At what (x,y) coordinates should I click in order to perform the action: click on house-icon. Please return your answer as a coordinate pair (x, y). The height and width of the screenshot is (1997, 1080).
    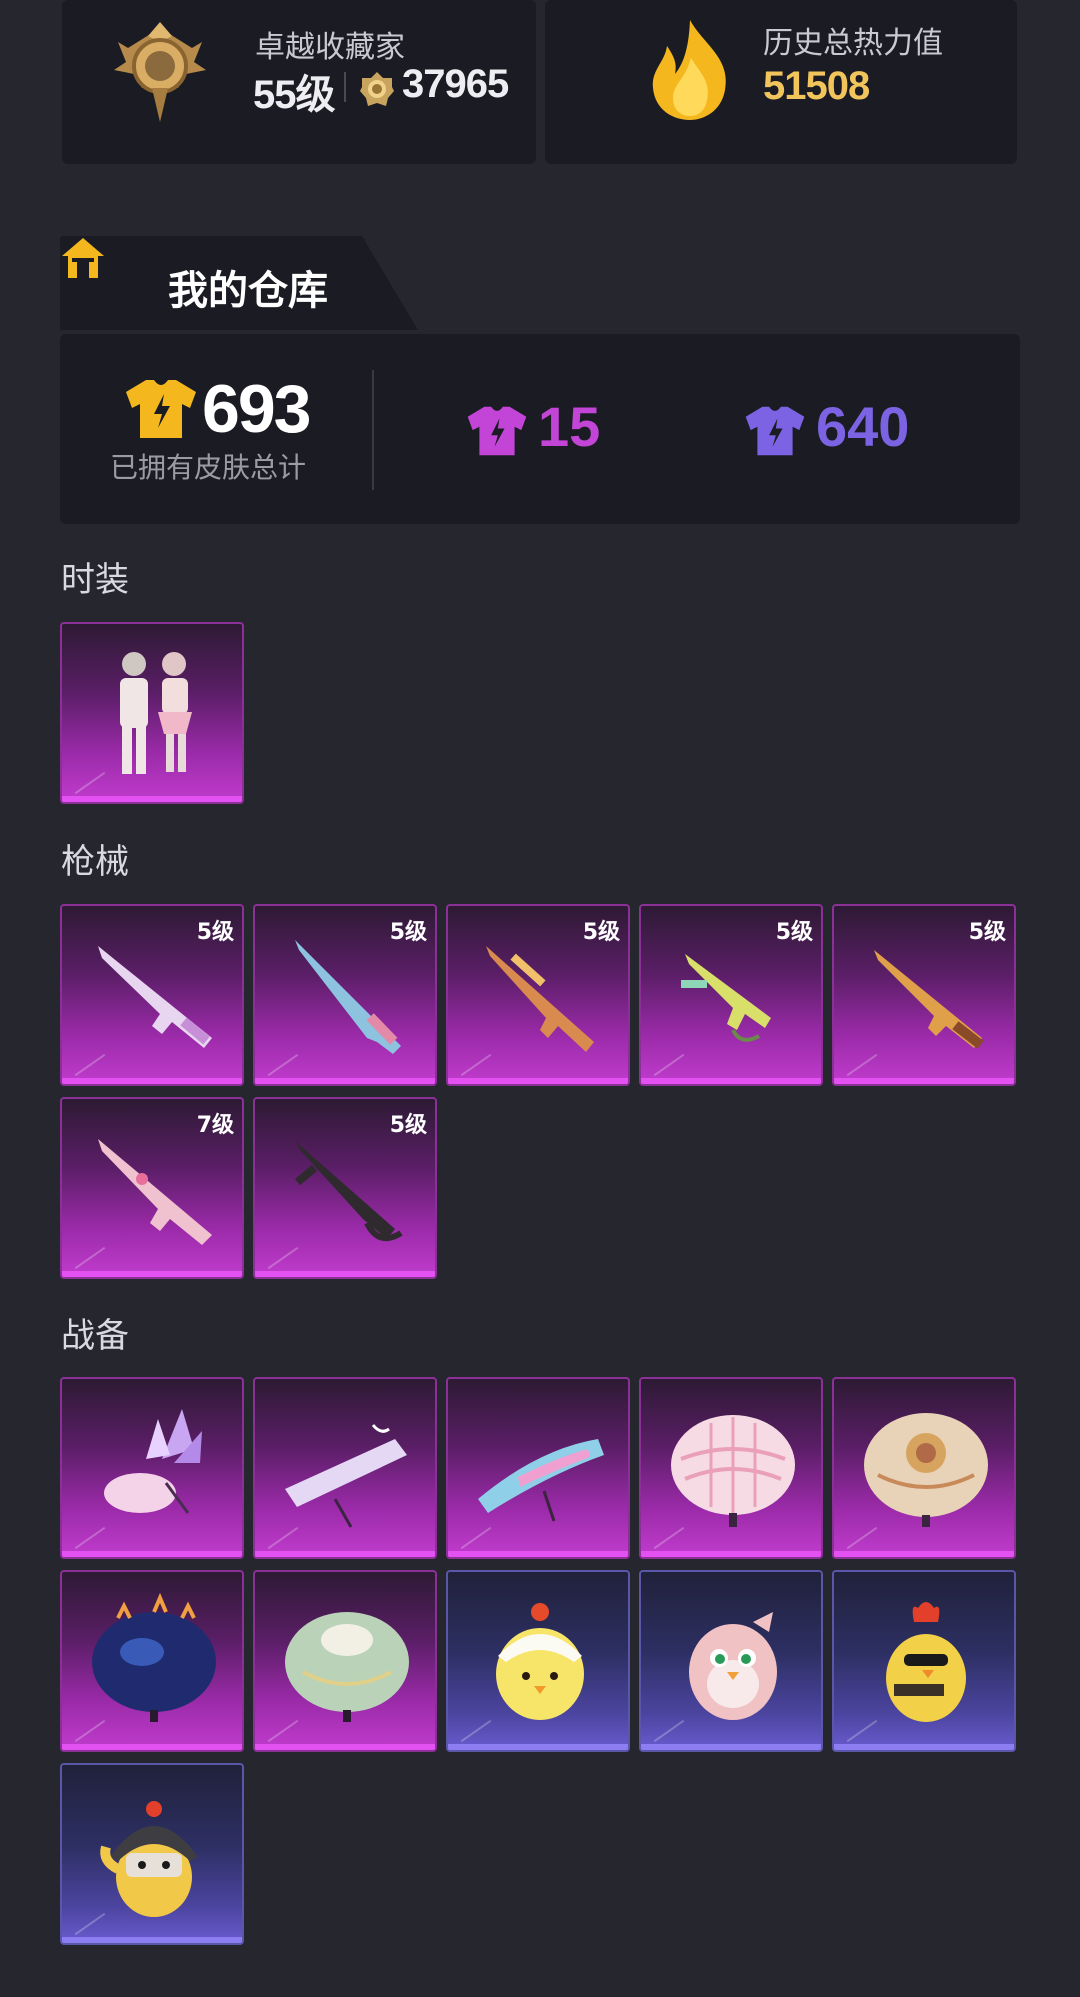
    Looking at the image, I should click on (83, 258).